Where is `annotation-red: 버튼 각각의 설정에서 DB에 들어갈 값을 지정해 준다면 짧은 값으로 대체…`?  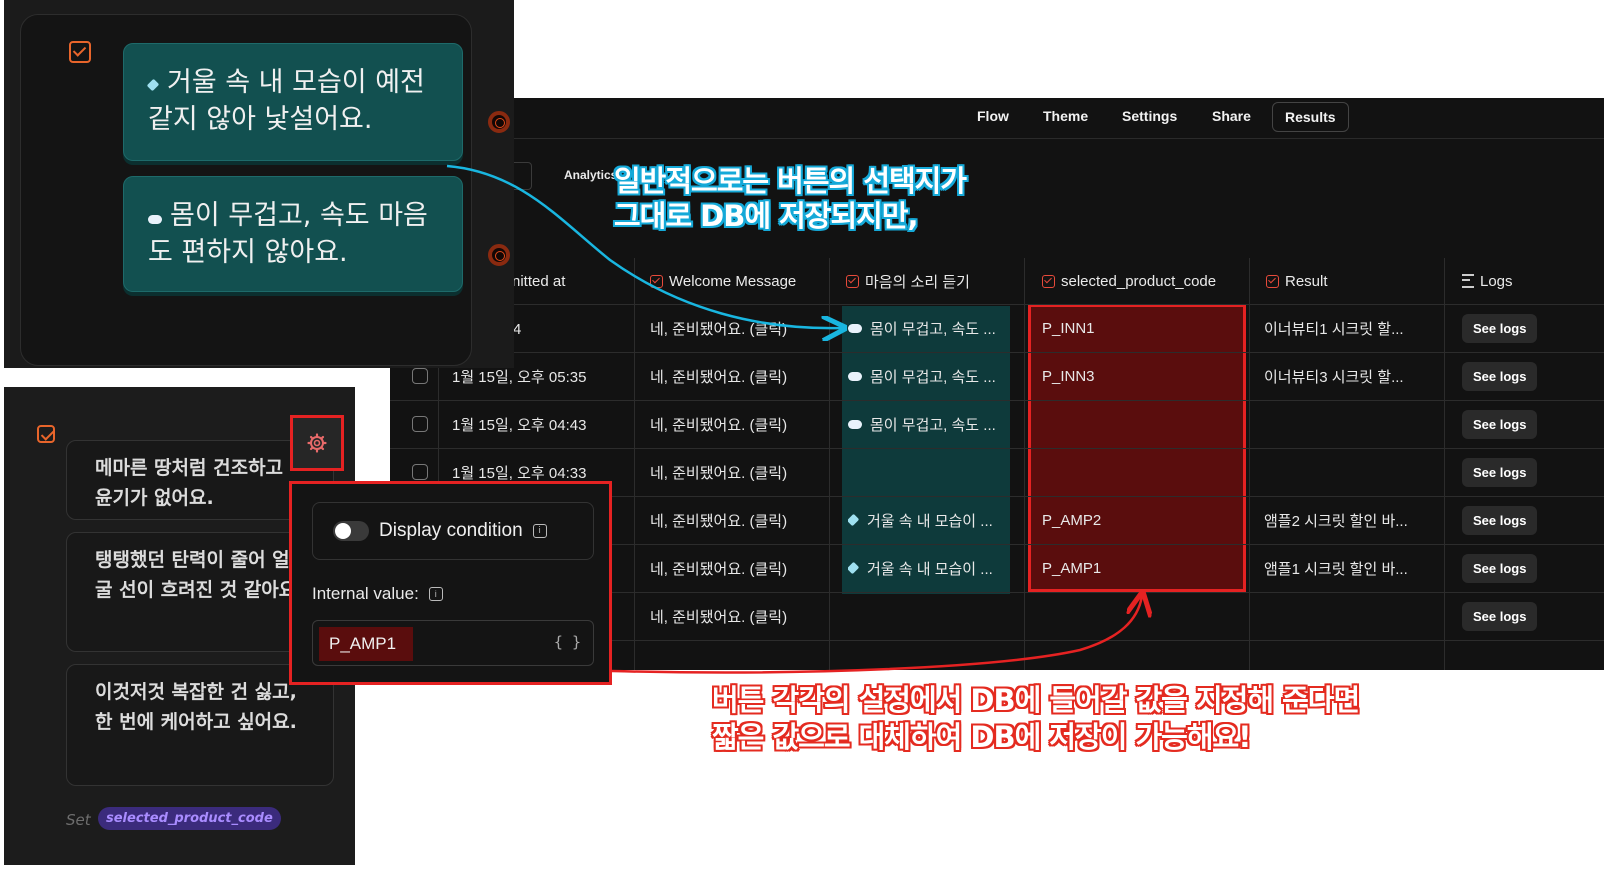 annotation-red: 버튼 각각의 설정에서 DB에 들어갈 값을 지정해 준다면 짧은 값으로 대체… is located at coordinates (1036, 719).